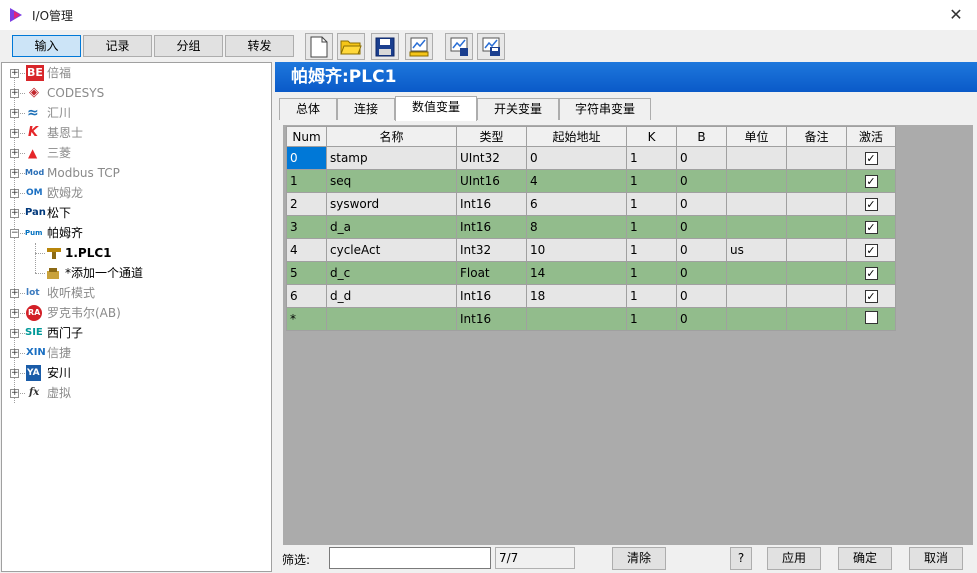  What do you see at coordinates (871, 136) in the screenshot?
I see `column-header: 激活` at bounding box center [871, 136].